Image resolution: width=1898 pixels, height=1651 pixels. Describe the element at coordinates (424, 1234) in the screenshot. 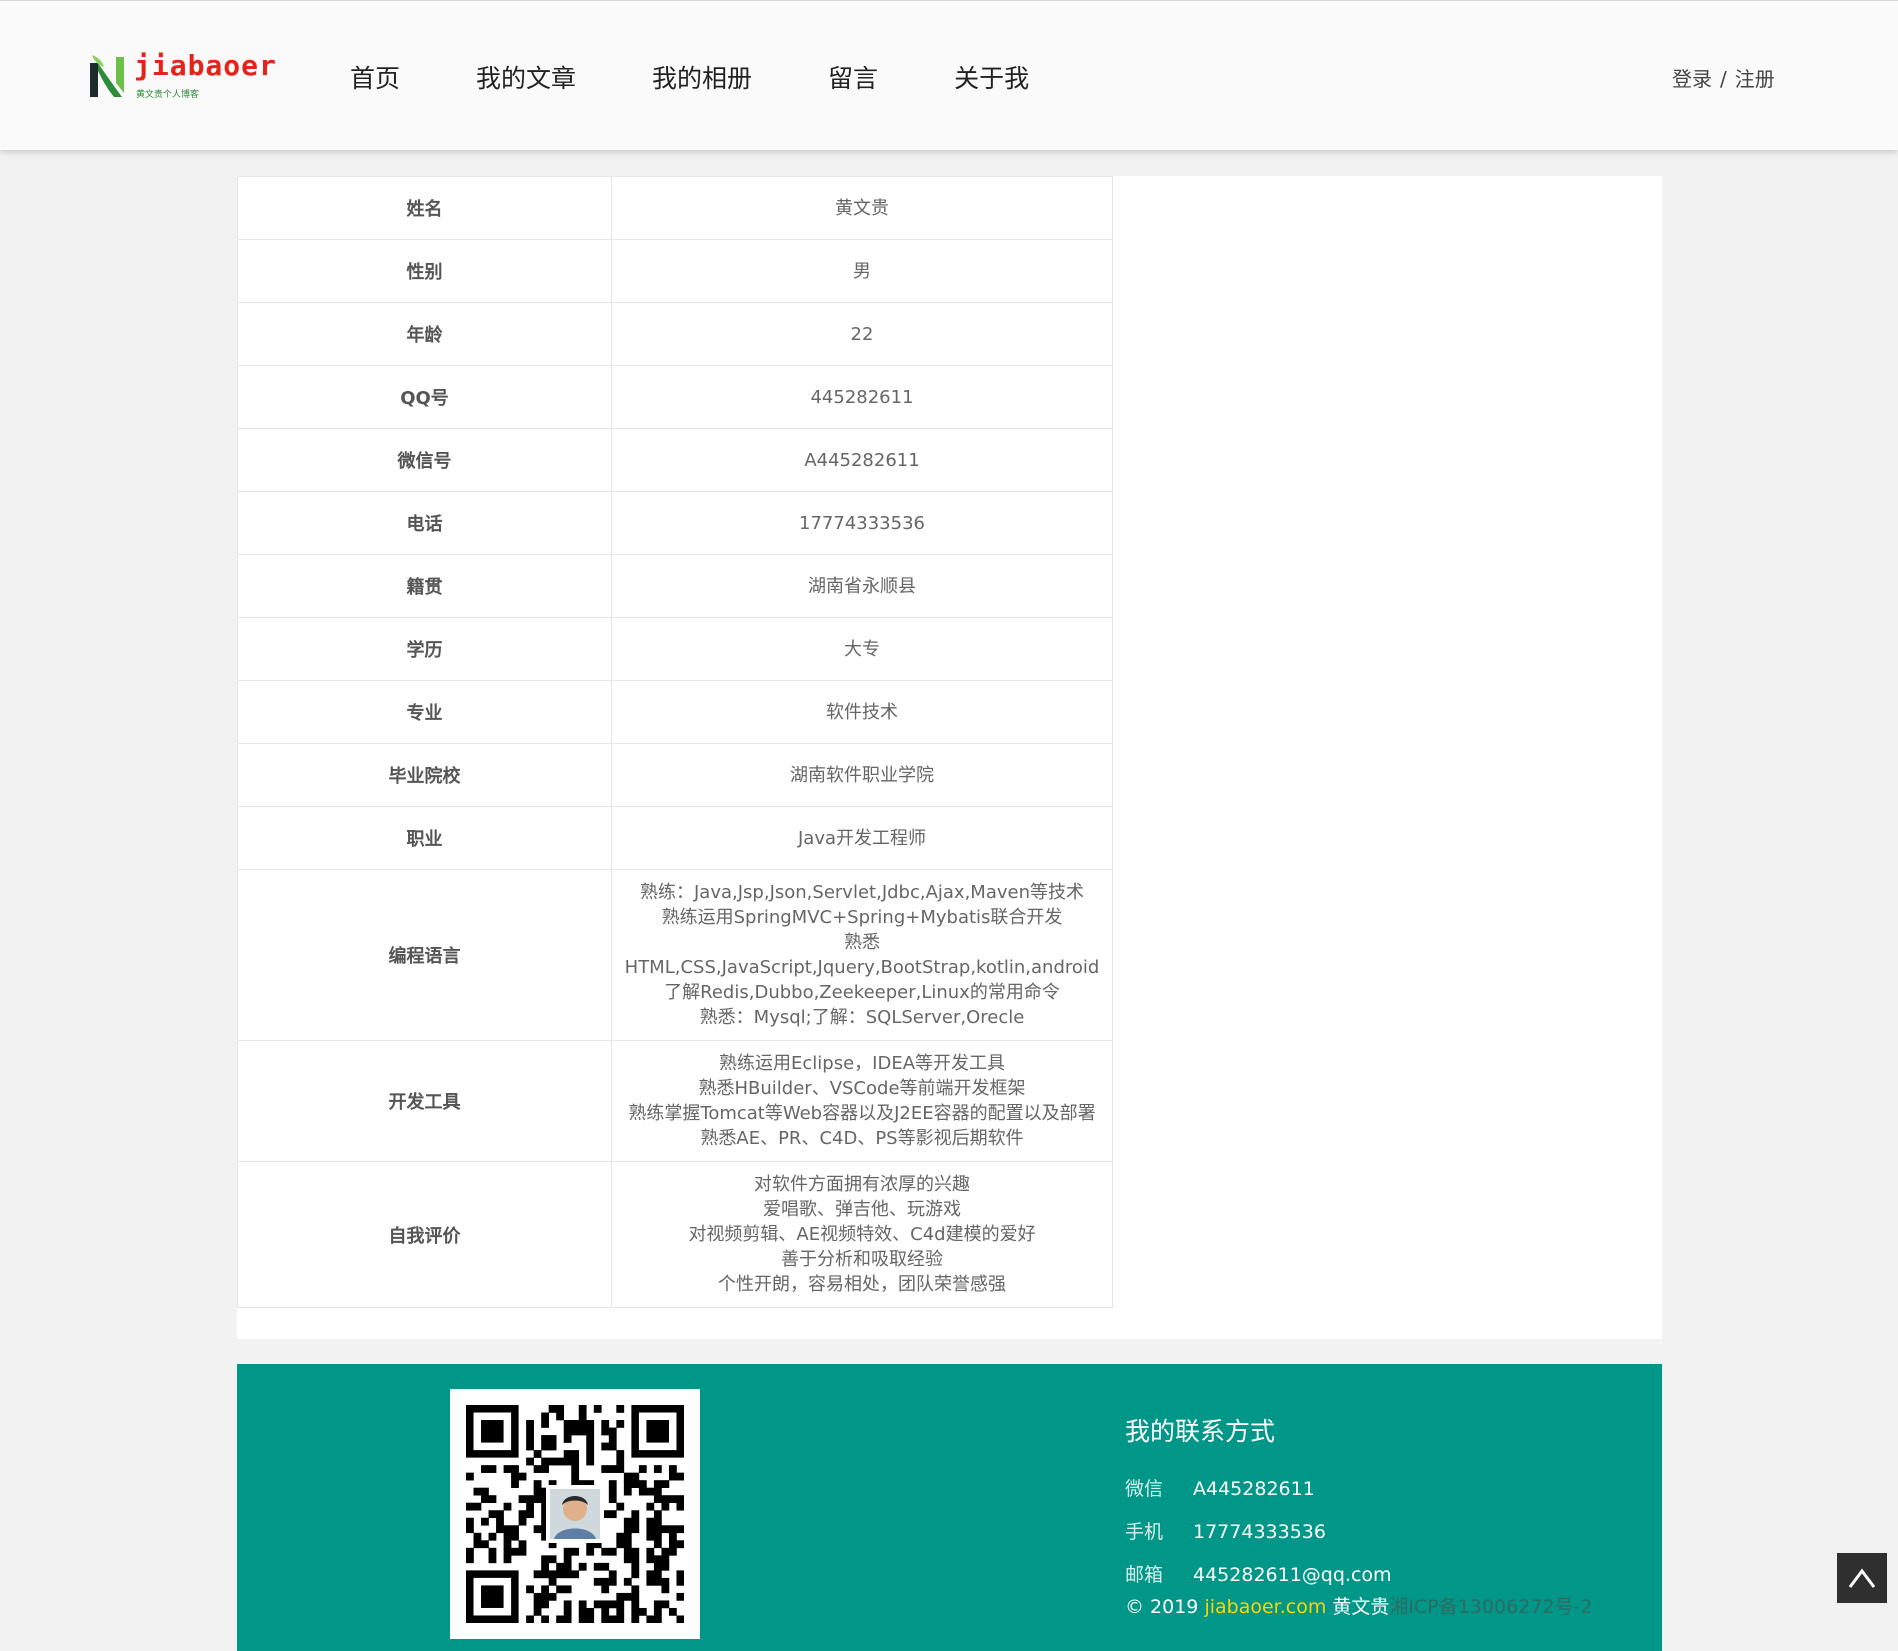

I see `row-label: 自我评价` at that location.